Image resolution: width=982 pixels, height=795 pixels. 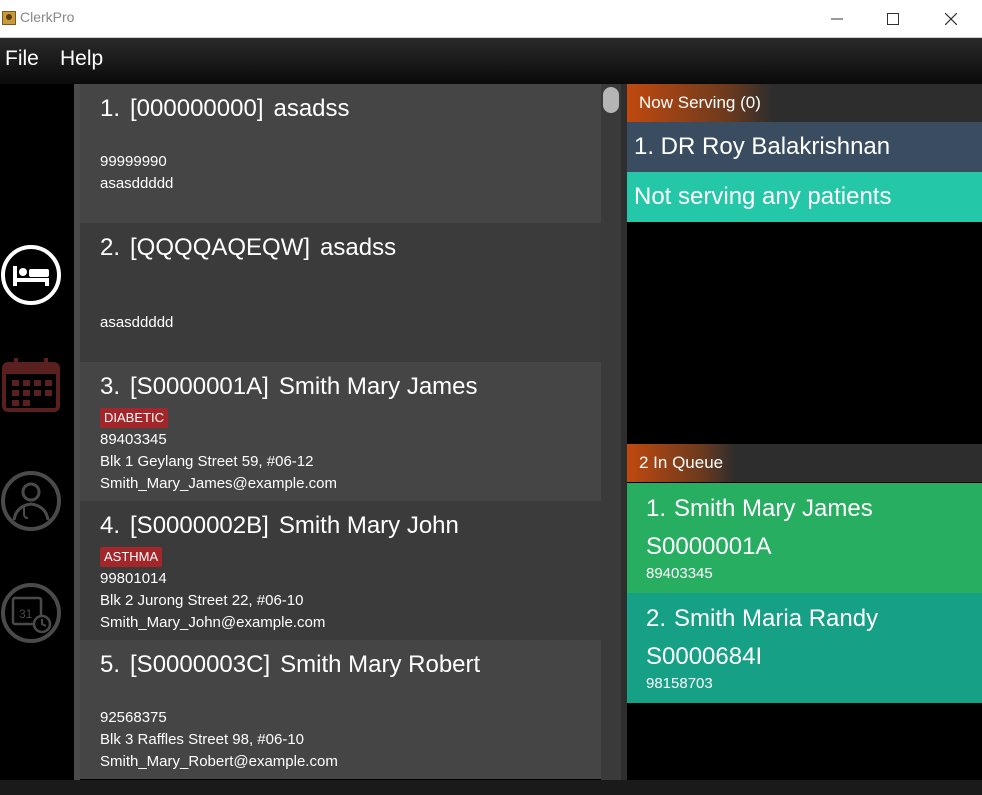 I want to click on patient-card-title: 3. [S0000001A] Smith Mary James, so click(x=350, y=387).